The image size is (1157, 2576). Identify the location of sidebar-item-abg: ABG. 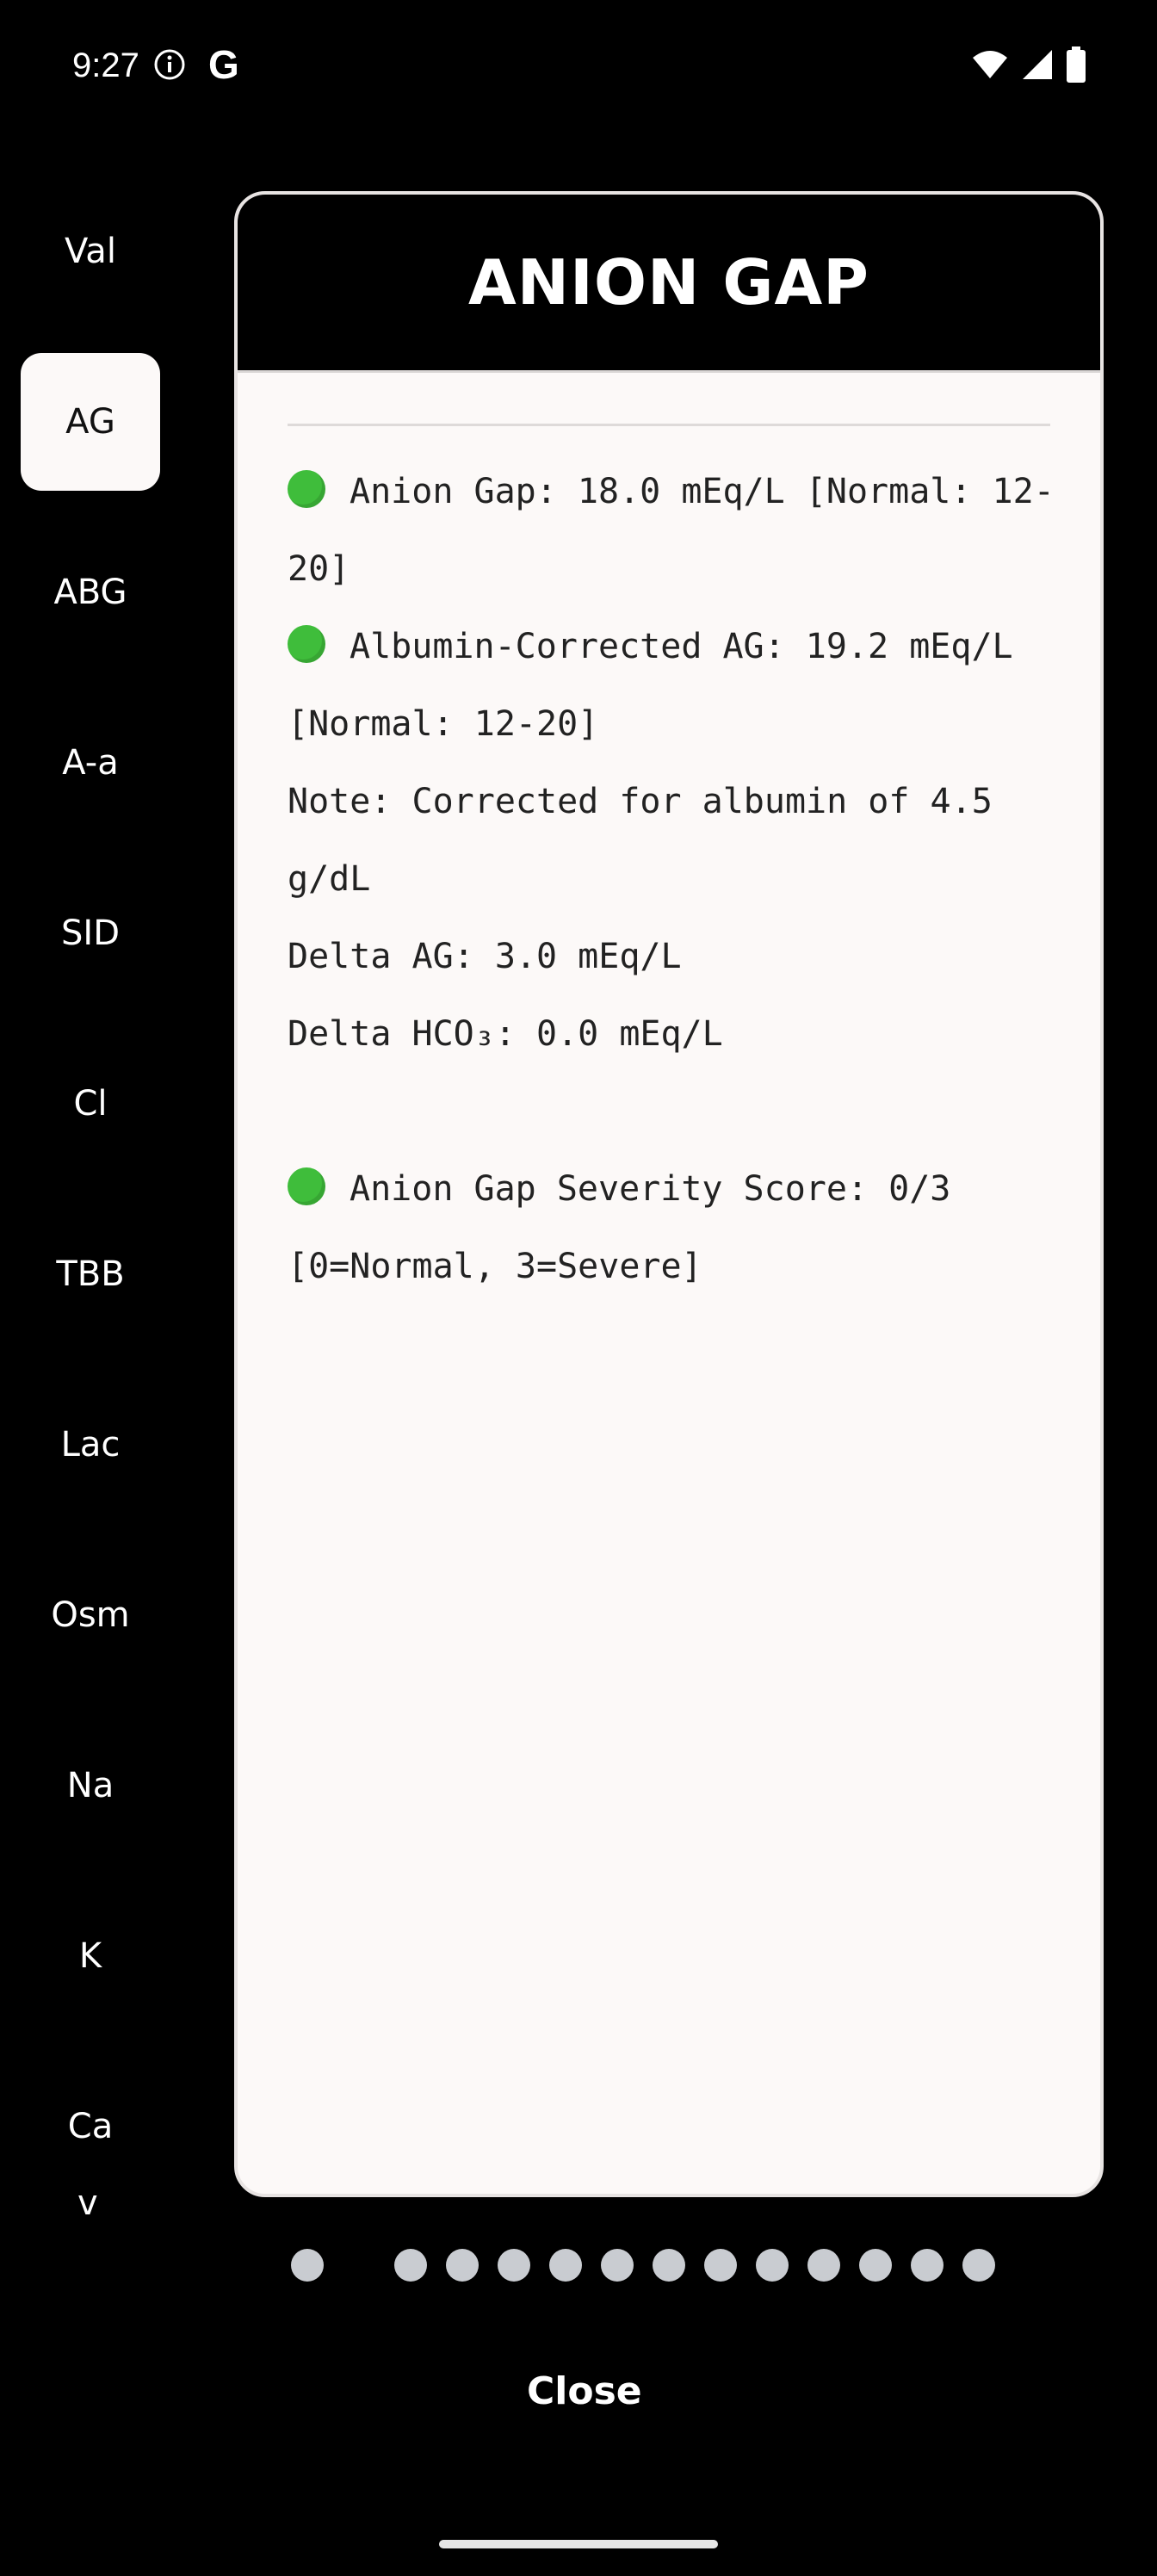
(90, 592).